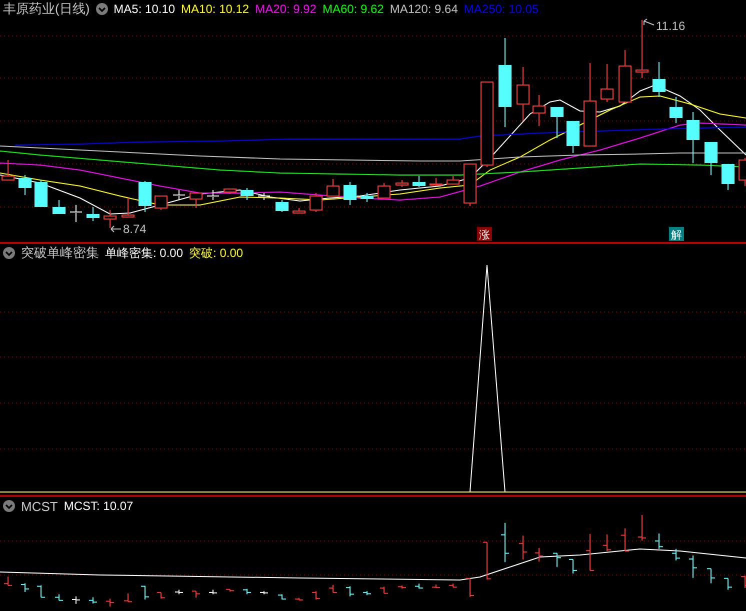 The height and width of the screenshot is (611, 746). Describe the element at coordinates (60, 253) in the screenshot. I see `indicator-title: 突破单峰密集` at that location.